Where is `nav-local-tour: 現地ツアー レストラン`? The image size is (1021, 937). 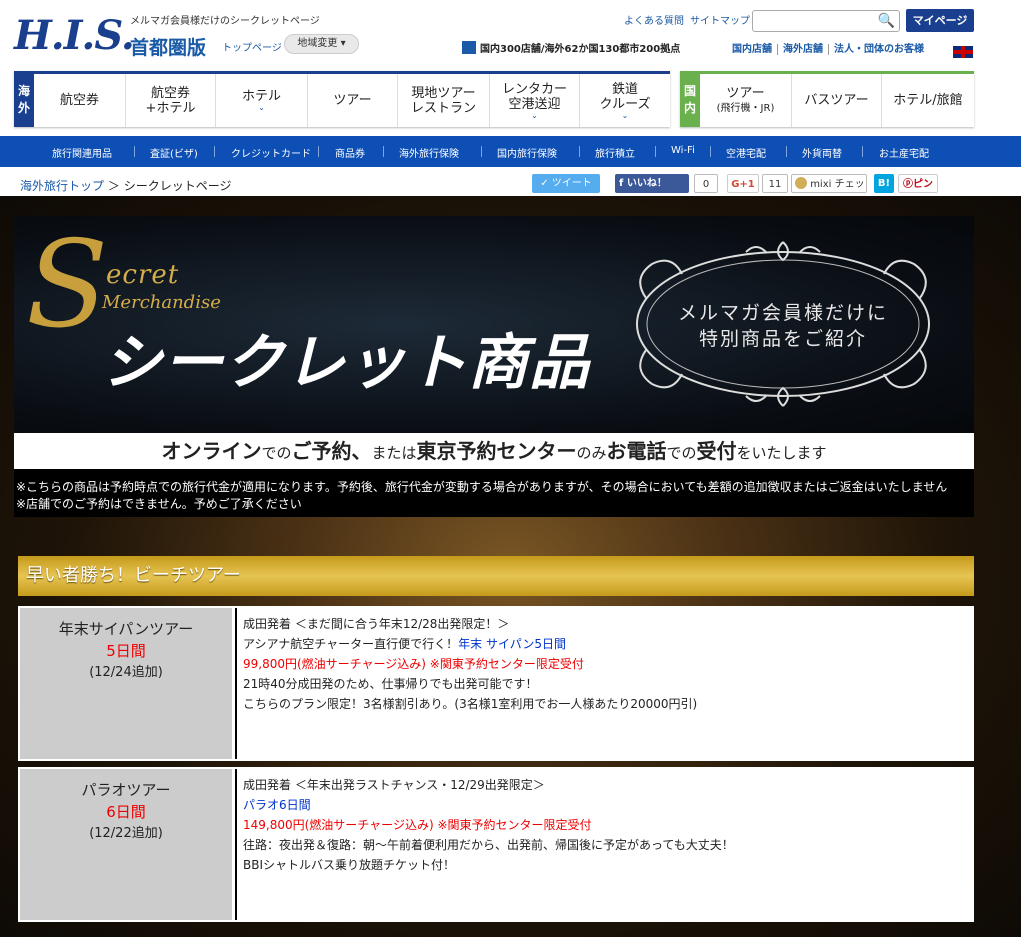
nav-local-tour: 現地ツアー レストラン is located at coordinates (444, 100).